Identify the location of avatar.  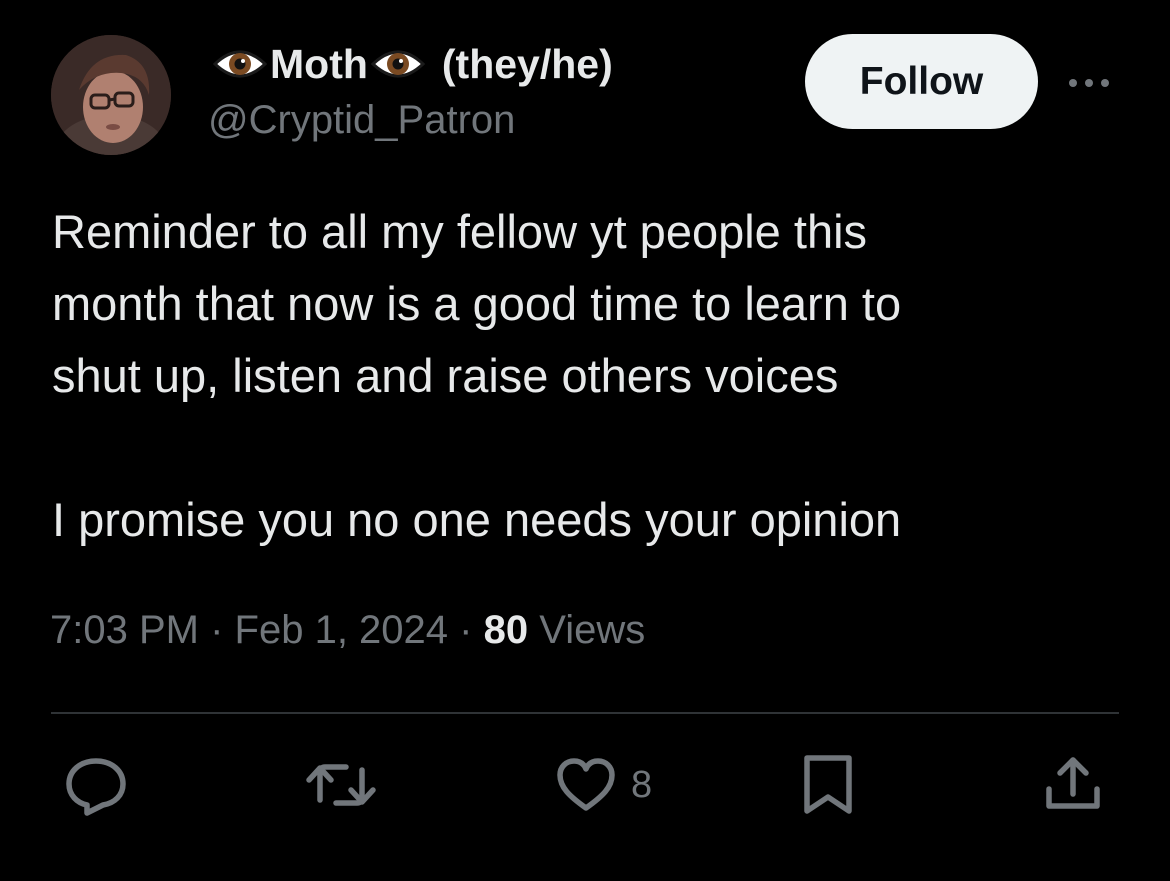
(111, 95).